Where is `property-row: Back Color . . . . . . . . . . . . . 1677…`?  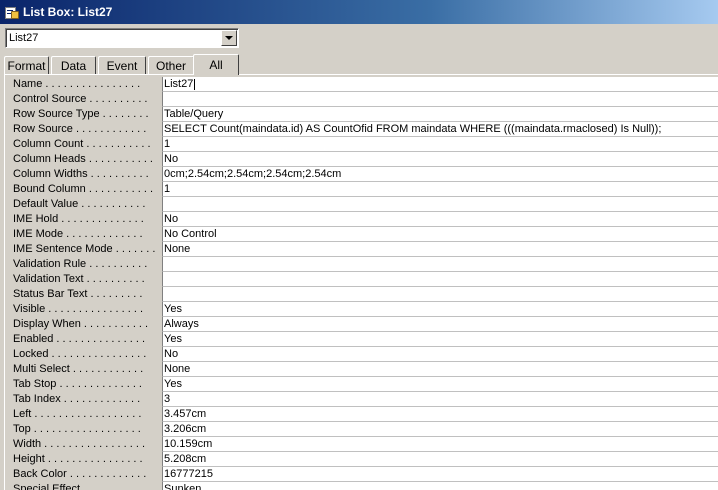 property-row: Back Color . . . . . . . . . . . . . 1677… is located at coordinates (363, 474).